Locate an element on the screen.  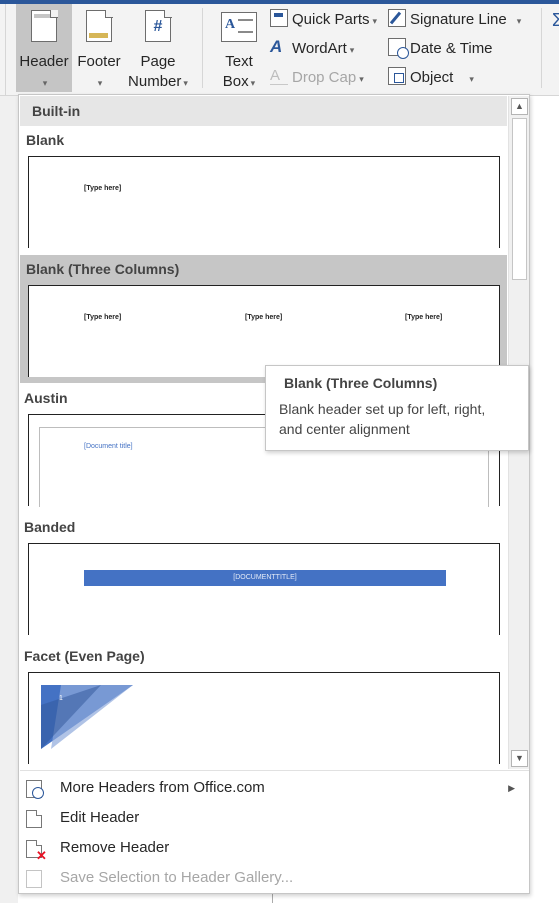
header-button-label: Header is located at coordinates (44, 61).